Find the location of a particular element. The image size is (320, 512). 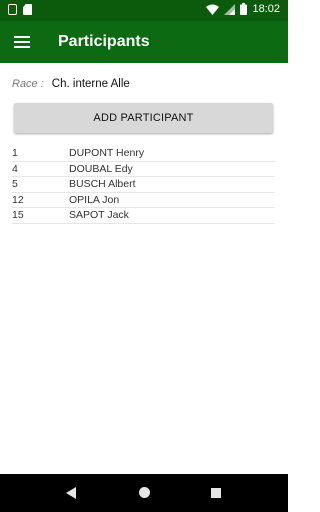

list-item: 15 SAPOT Jack is located at coordinates (143, 216).